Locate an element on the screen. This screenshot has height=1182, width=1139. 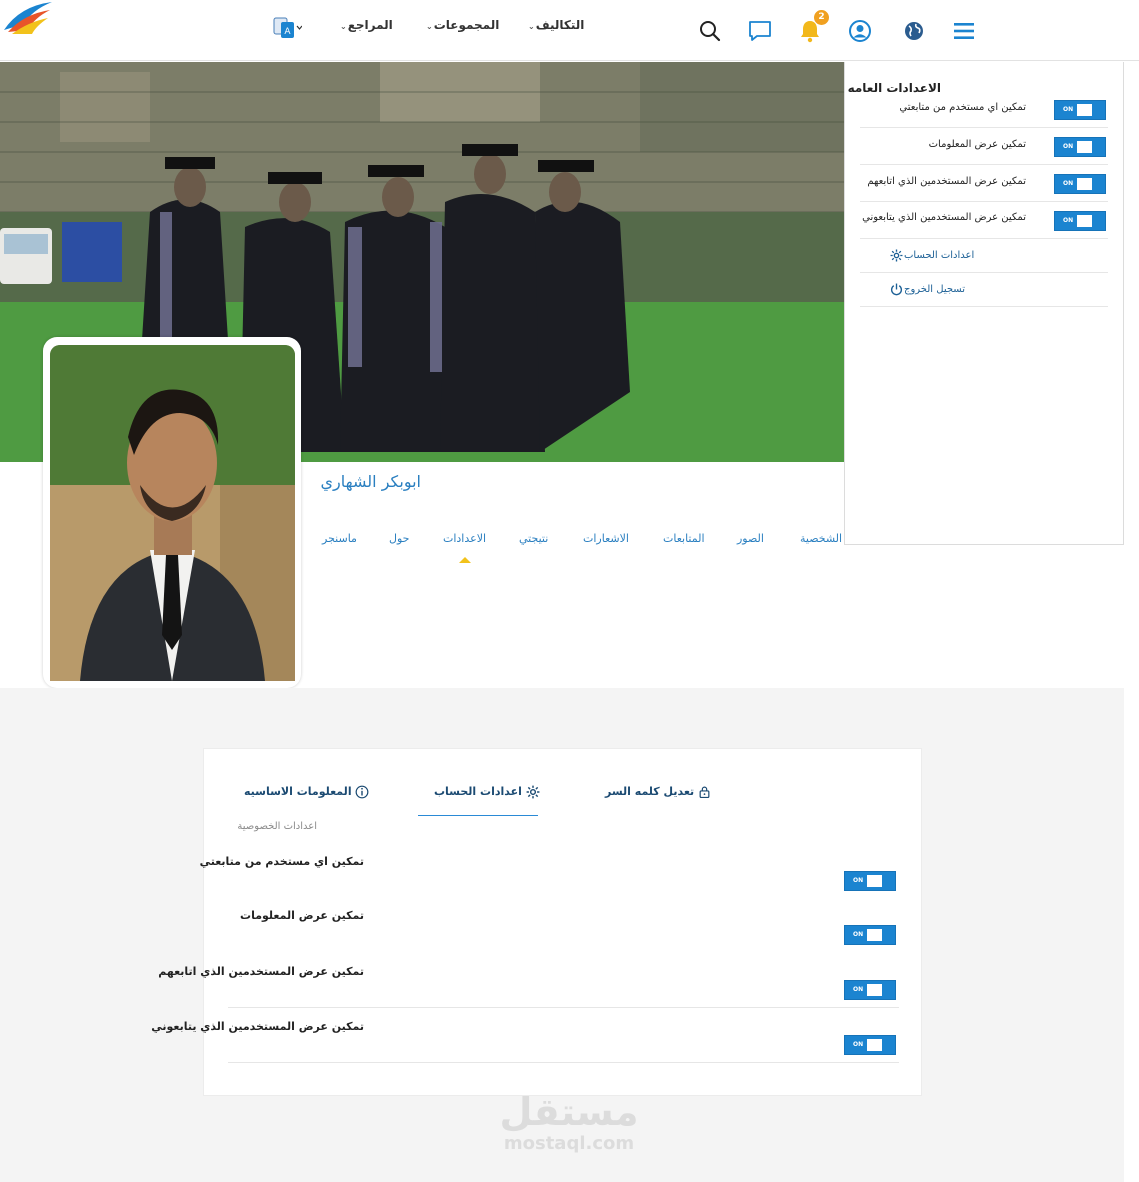
active-tab-underline is located at coordinates (478, 815).